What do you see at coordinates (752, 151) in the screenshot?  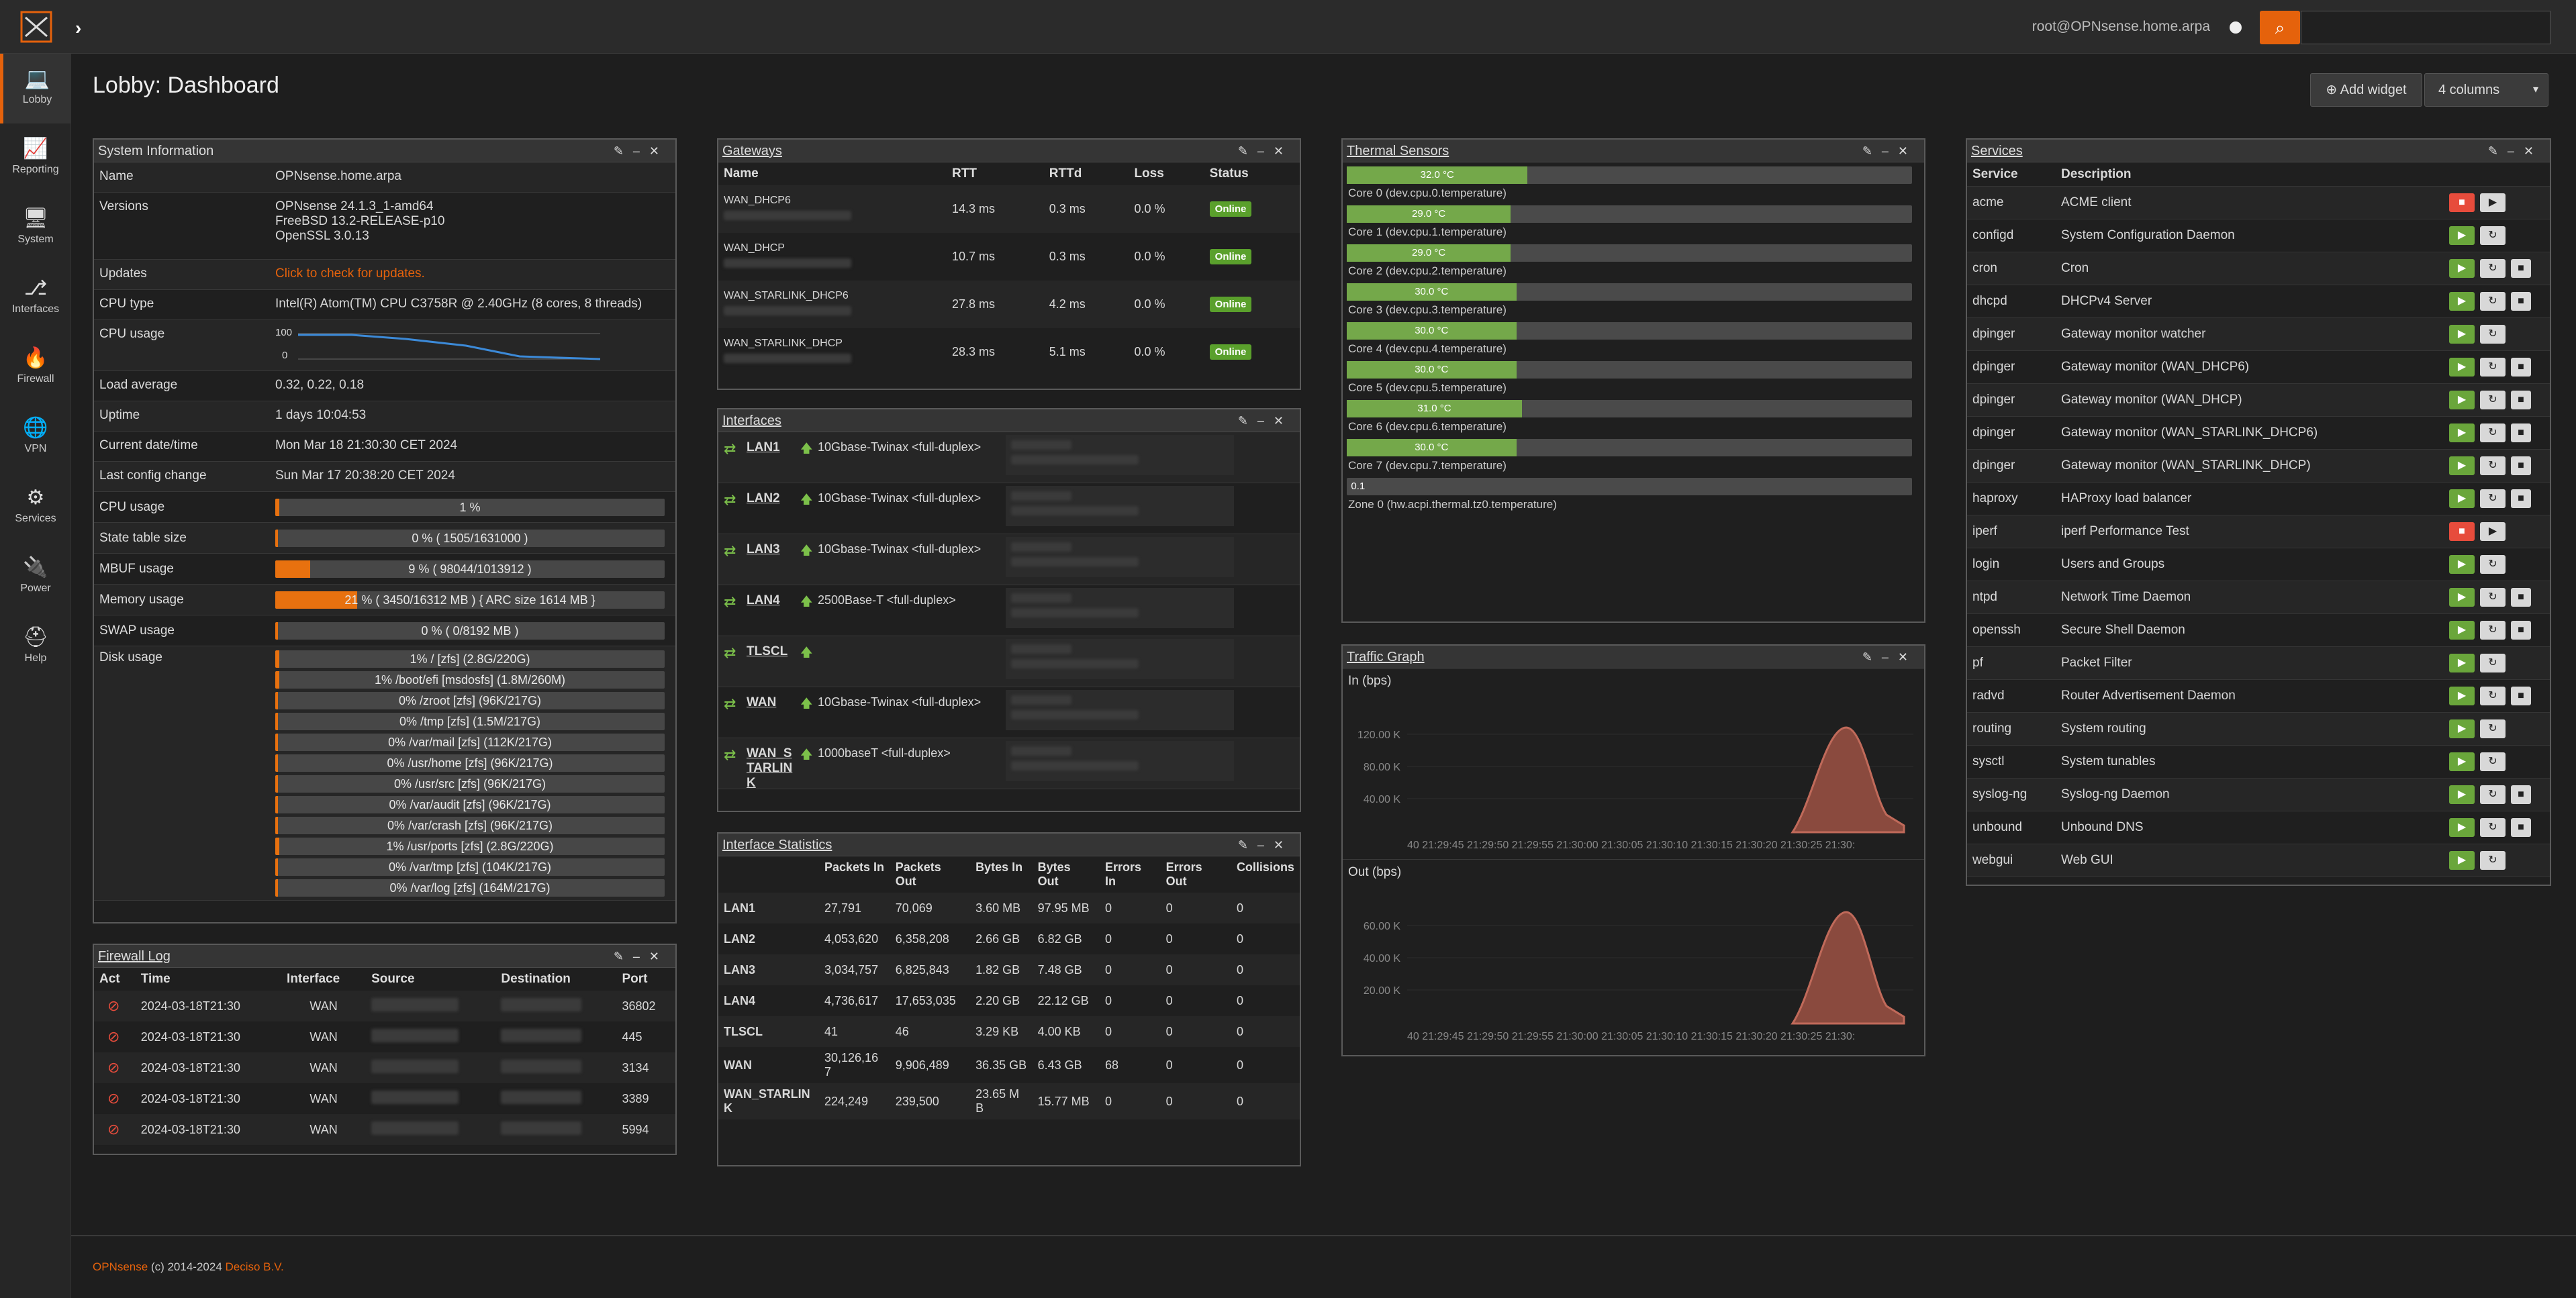 I see `widget-title: Gateways` at bounding box center [752, 151].